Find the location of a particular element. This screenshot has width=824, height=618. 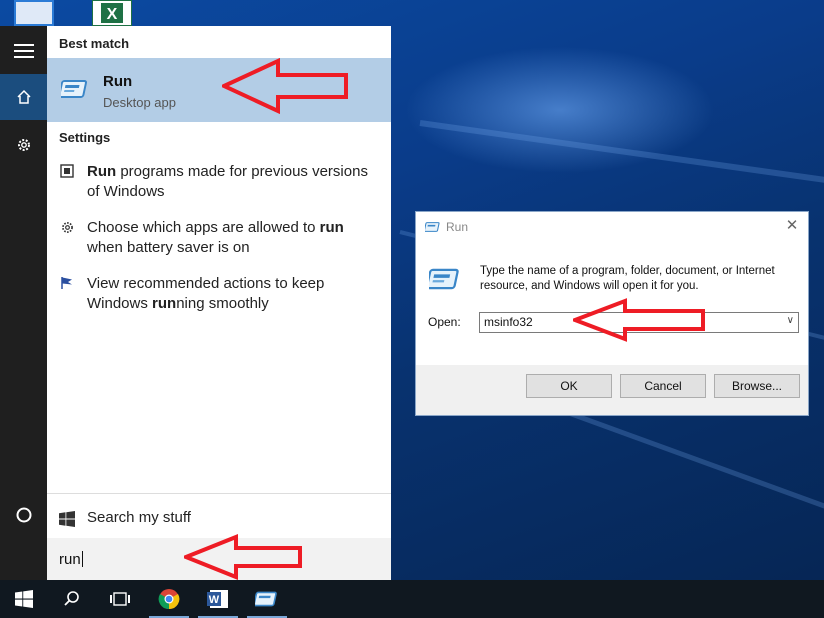

ok-button: OK is located at coordinates (569, 386).